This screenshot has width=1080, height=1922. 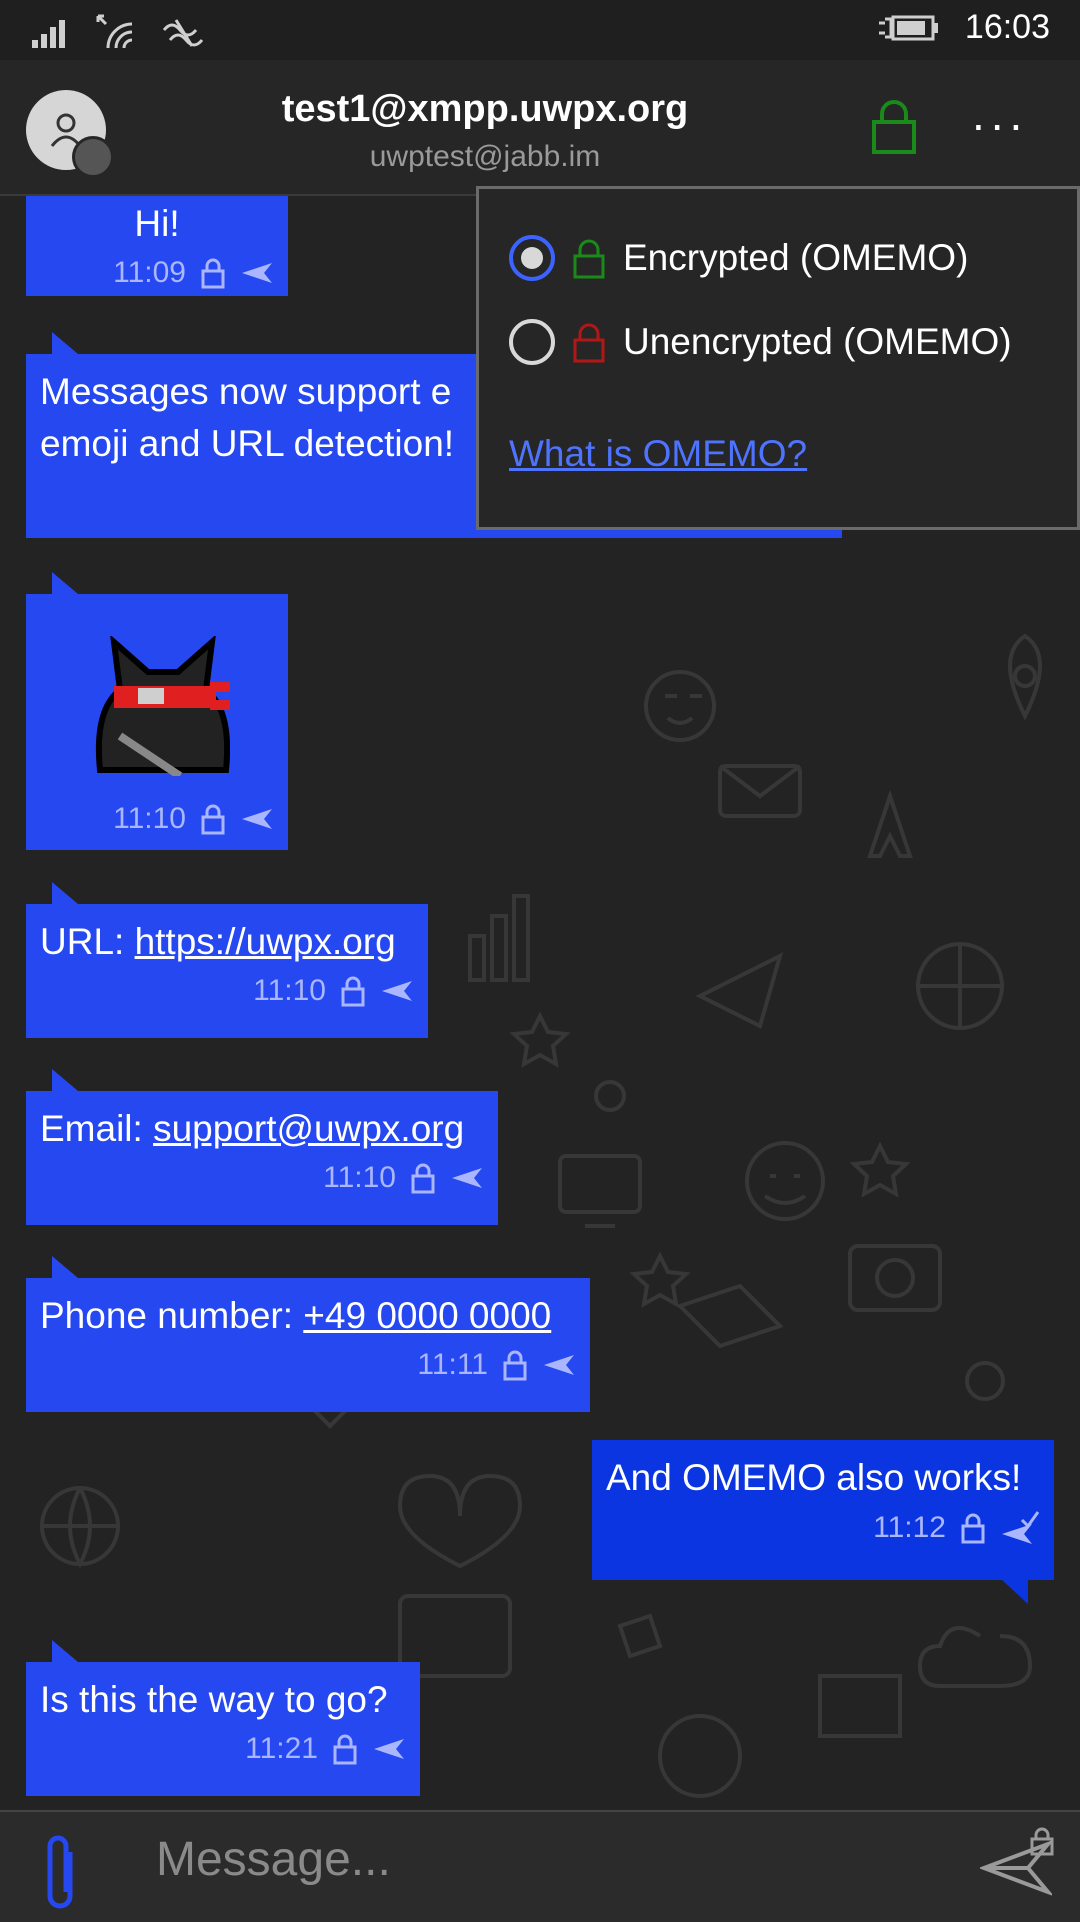 I want to click on message-text: Phone number: +49 0000 0000, so click(x=308, y=1316).